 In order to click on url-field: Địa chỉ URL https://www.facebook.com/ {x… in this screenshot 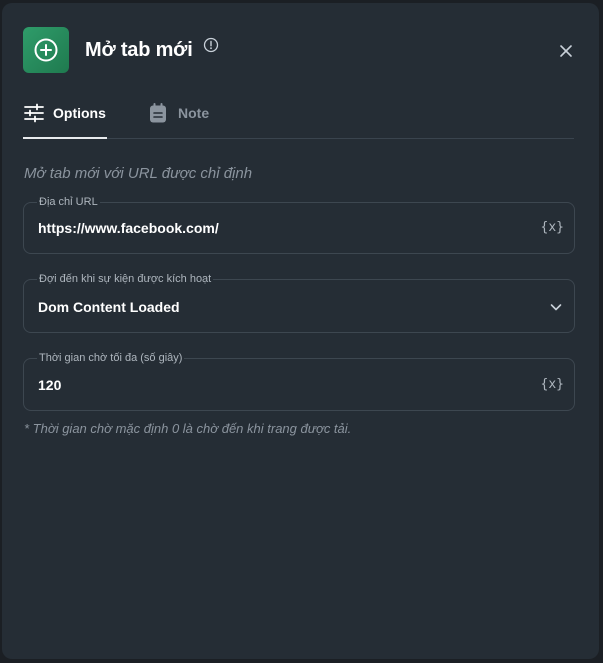, I will do `click(299, 224)`.